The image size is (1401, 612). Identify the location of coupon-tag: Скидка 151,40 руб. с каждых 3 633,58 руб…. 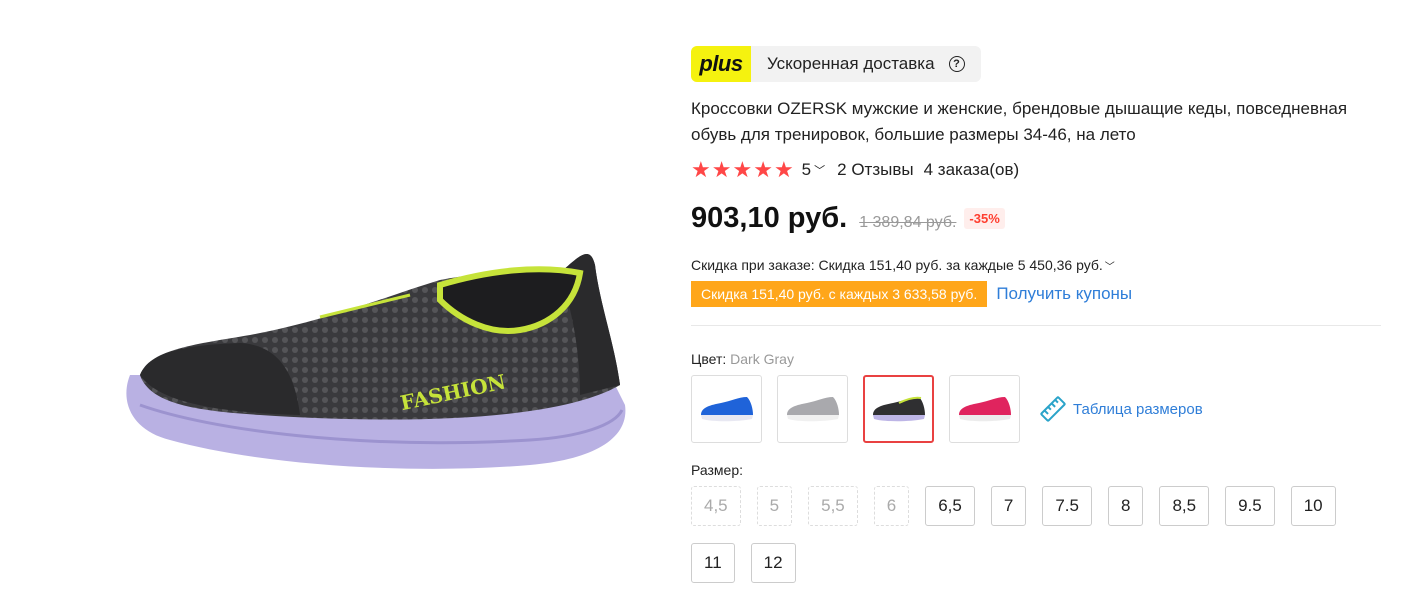
(839, 294).